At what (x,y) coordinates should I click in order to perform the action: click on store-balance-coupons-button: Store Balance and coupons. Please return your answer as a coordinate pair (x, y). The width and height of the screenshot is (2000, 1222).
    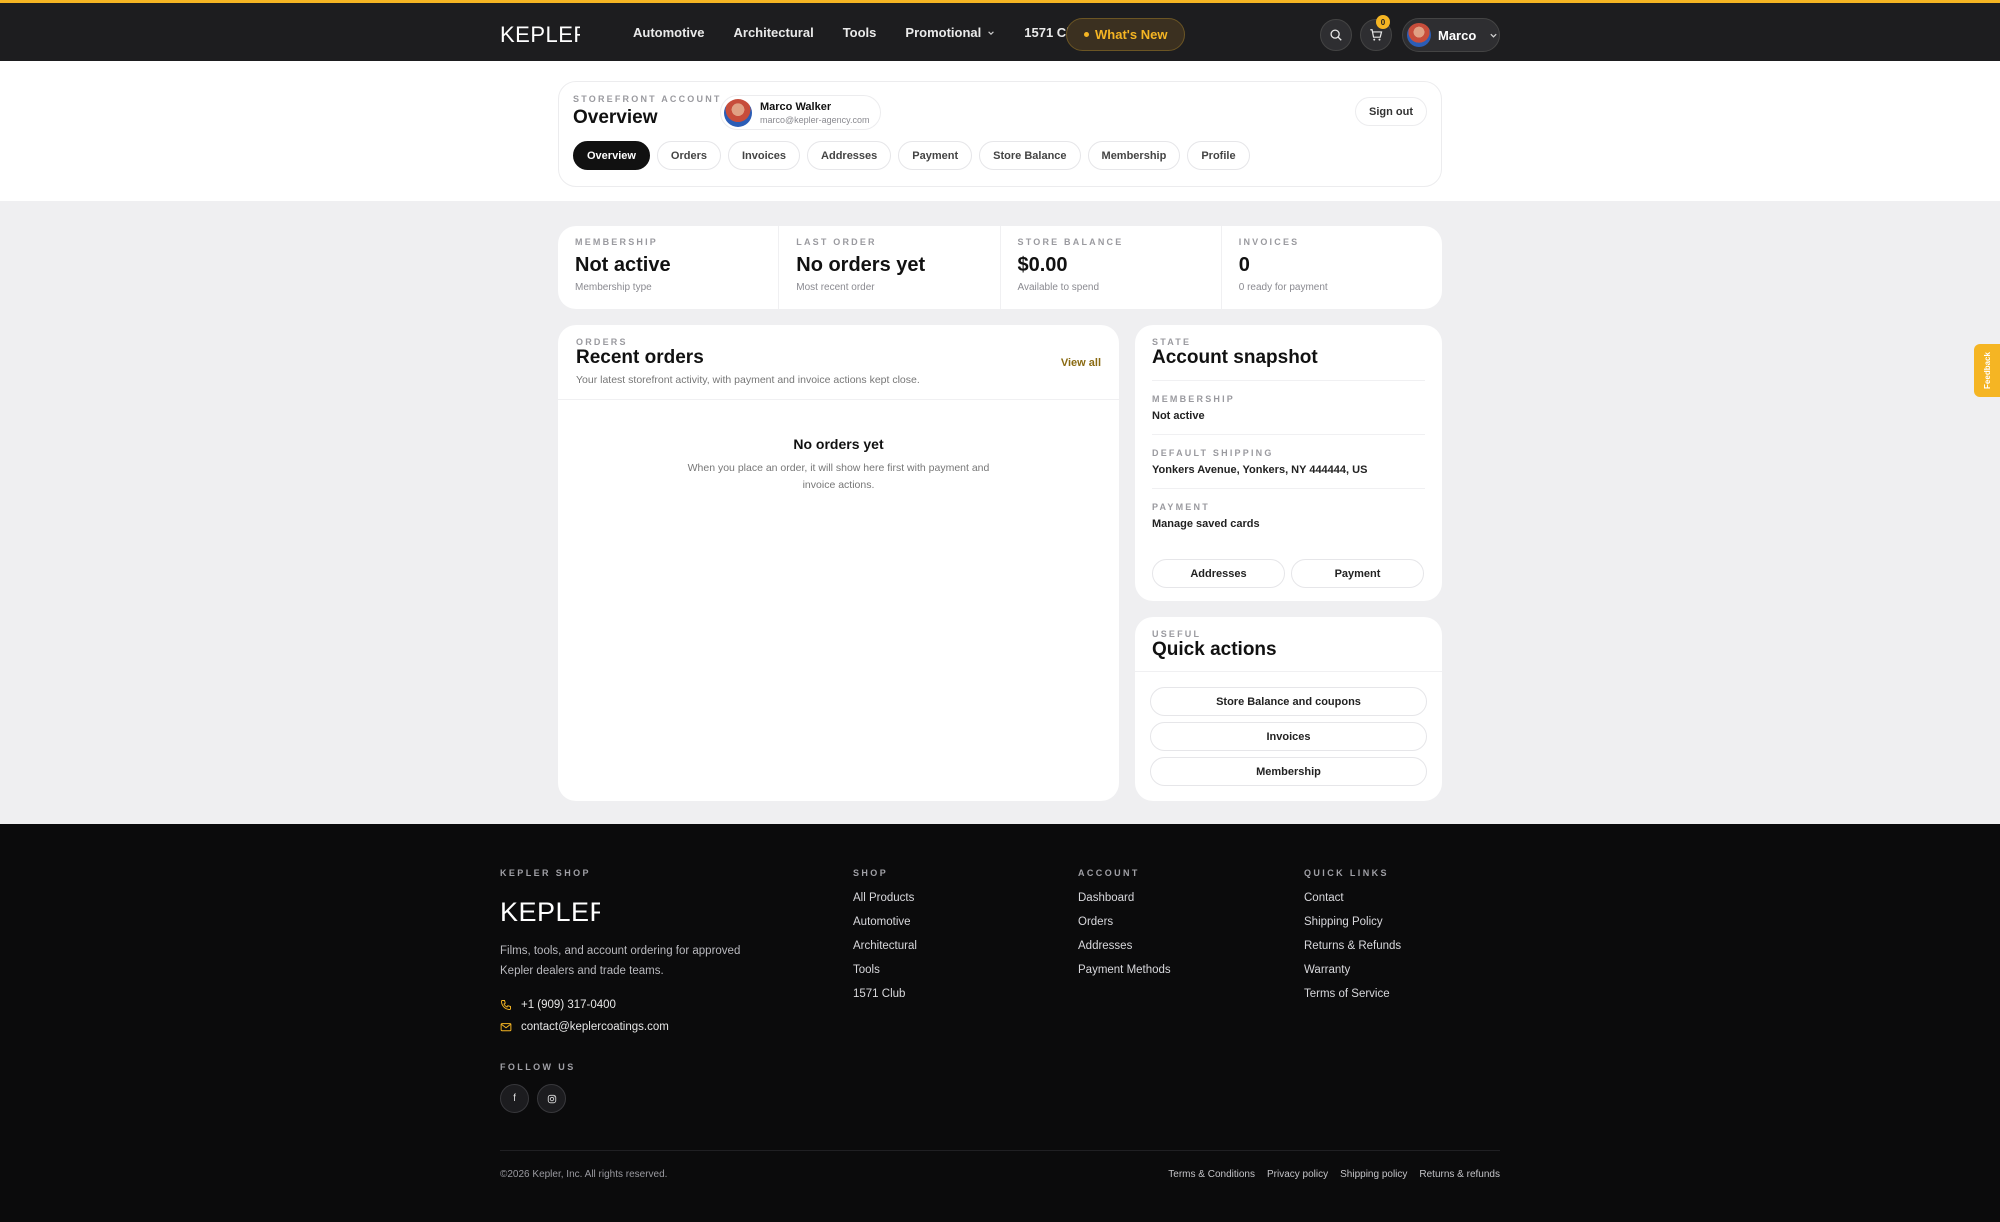
    Looking at the image, I should click on (1288, 701).